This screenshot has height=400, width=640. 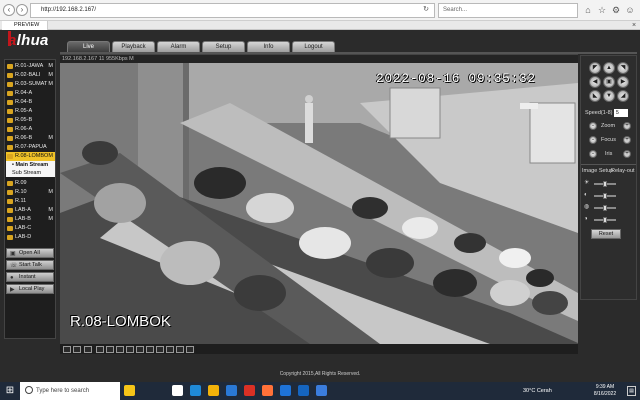 What do you see at coordinates (616, 10) in the screenshot?
I see `gear-icon: ⚙` at bounding box center [616, 10].